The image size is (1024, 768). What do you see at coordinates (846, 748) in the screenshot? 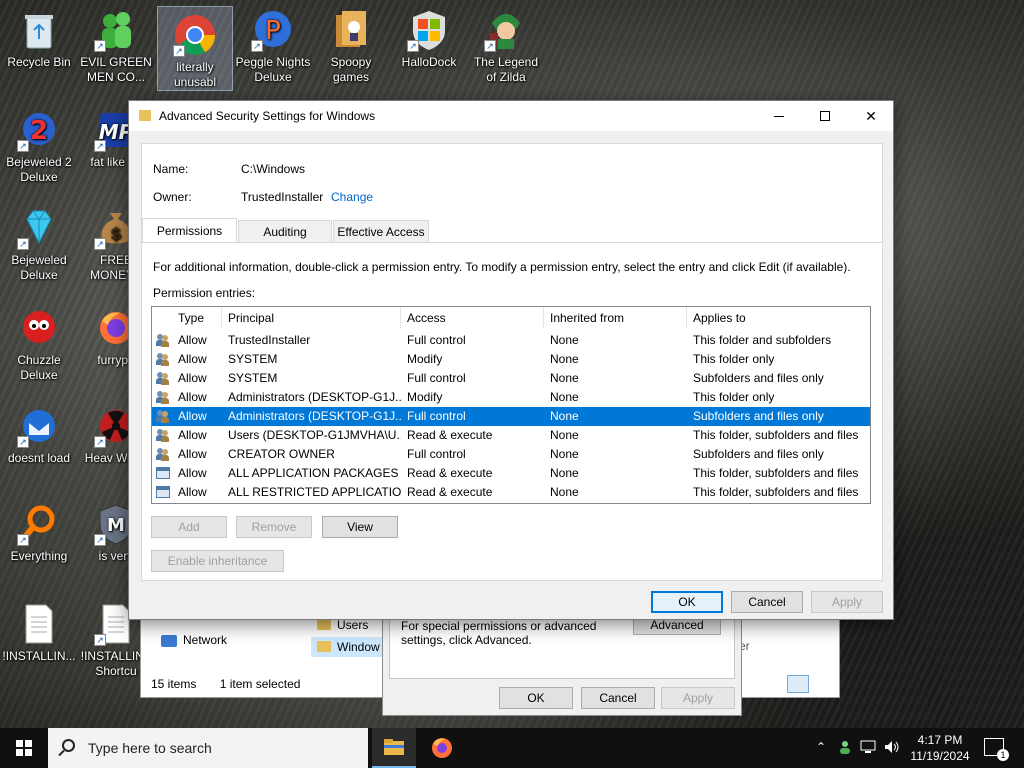
I see `people-icon` at bounding box center [846, 748].